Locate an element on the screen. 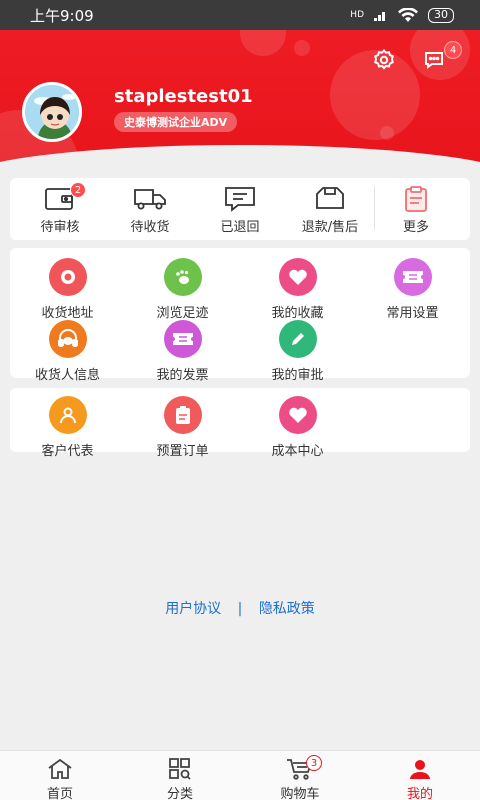 This screenshot has width=480, height=800. headset-icon is located at coordinates (67, 339).